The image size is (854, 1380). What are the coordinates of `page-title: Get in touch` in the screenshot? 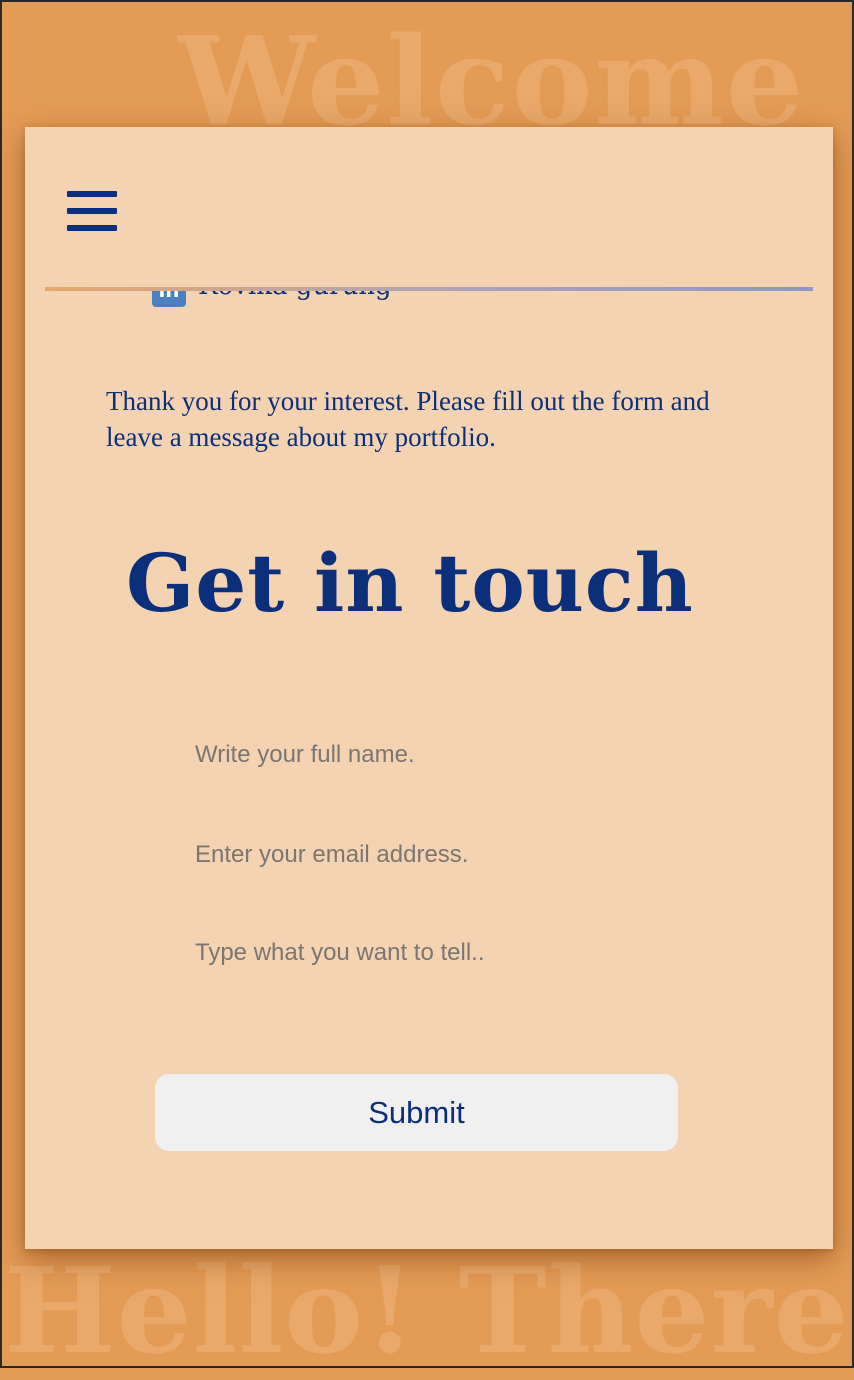 It's located at (410, 583).